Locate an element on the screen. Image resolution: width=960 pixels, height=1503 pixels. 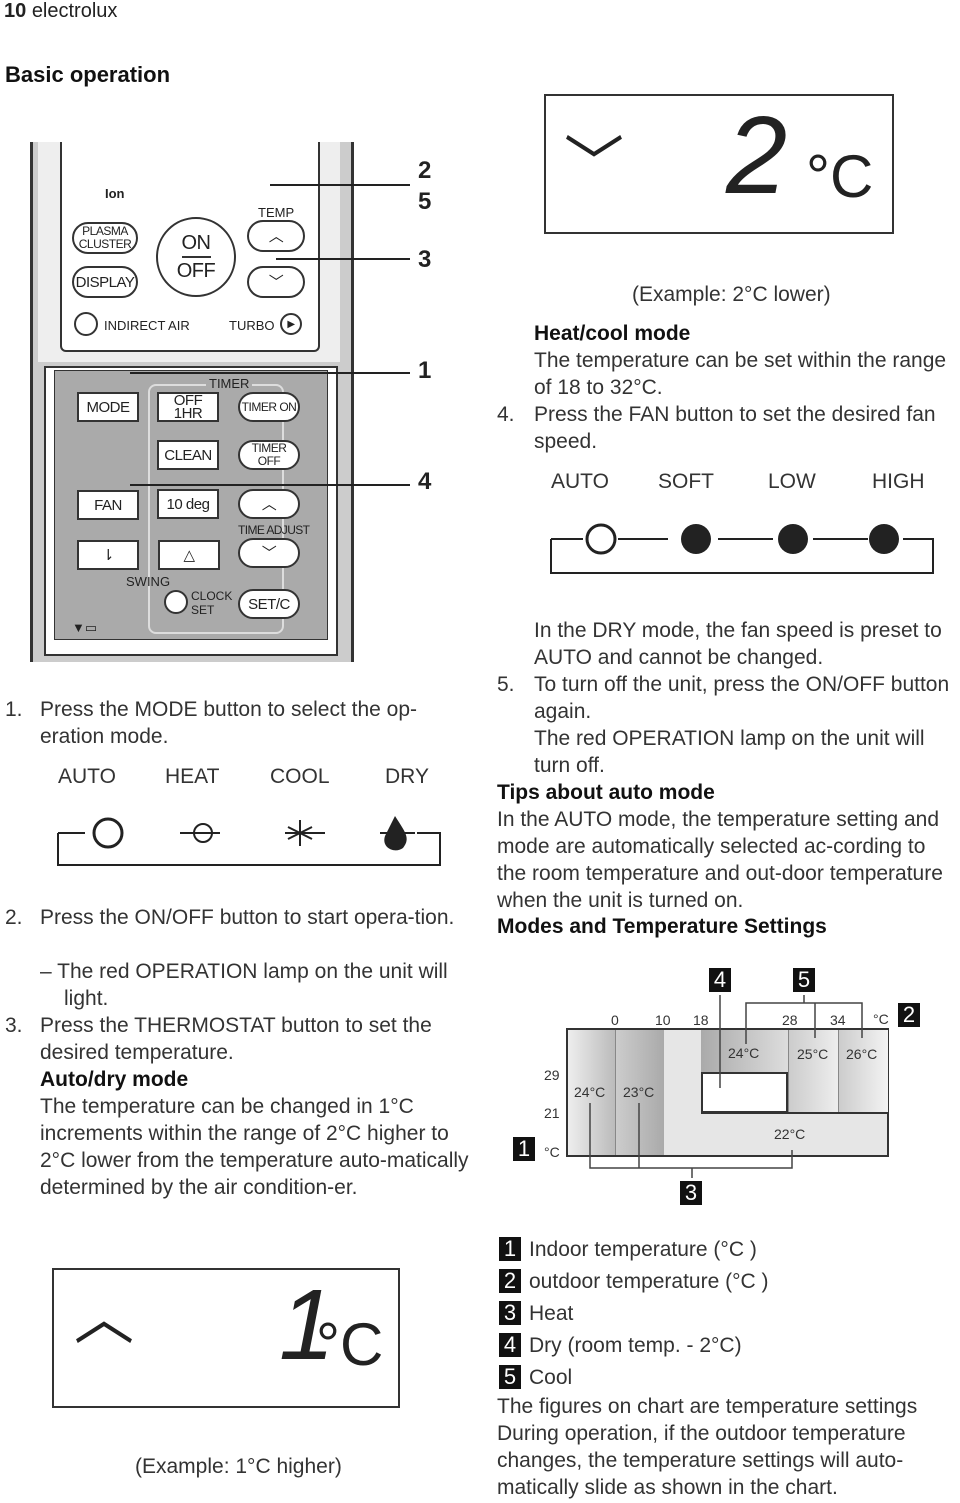
example-higher-caption: (Example: 1°C higher) is located at coordinates (238, 1466).